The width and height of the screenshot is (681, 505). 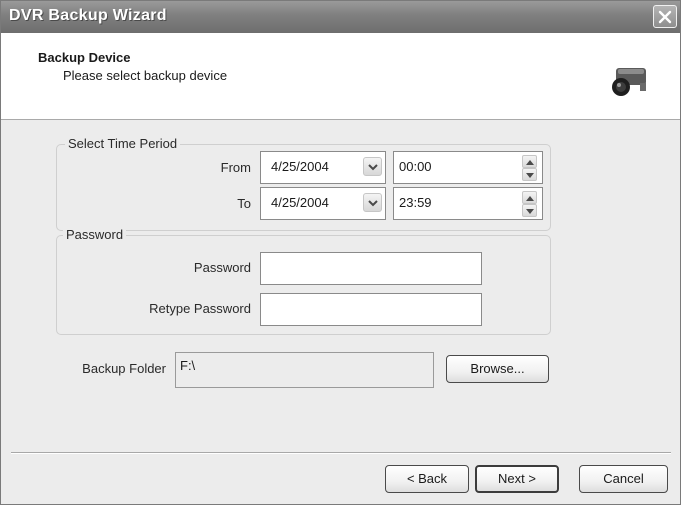 I want to click on to-date-dropdown-button, so click(x=372, y=202).